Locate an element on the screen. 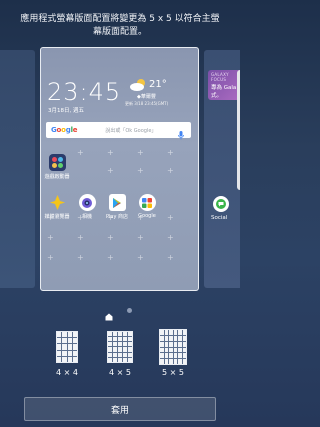  grid-option-5x5: 5 × 5 is located at coordinates (173, 353).